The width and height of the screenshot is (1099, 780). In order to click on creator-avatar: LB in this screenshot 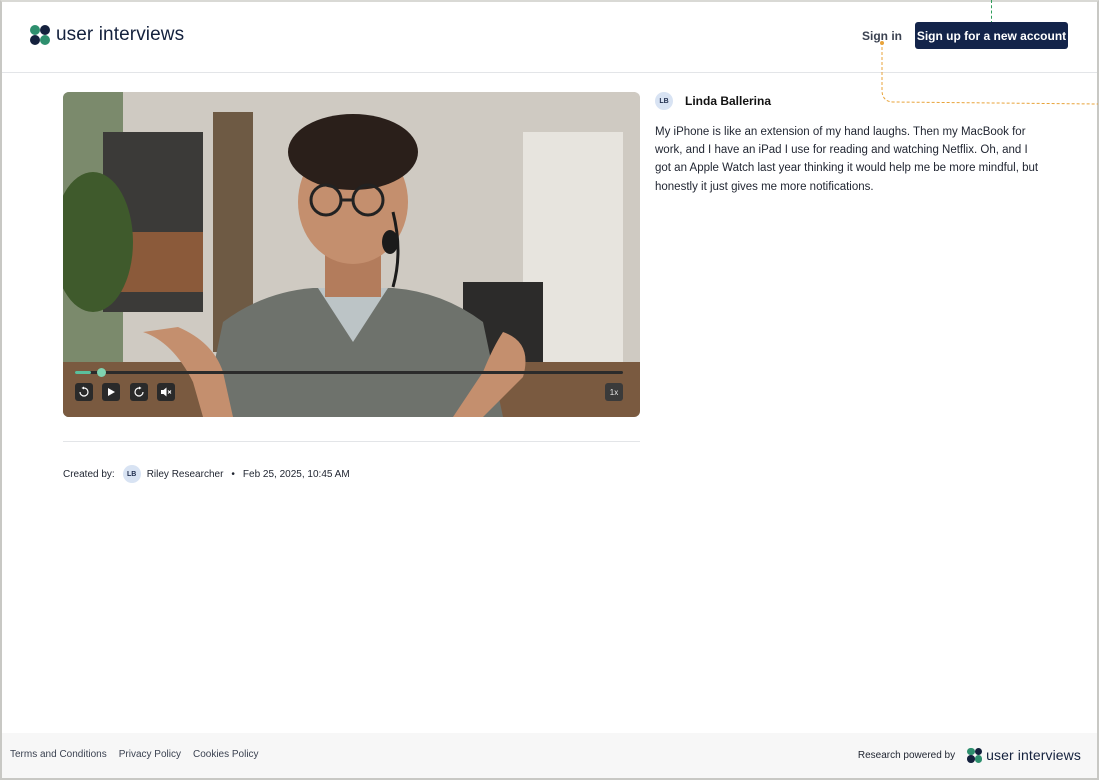, I will do `click(131, 474)`.